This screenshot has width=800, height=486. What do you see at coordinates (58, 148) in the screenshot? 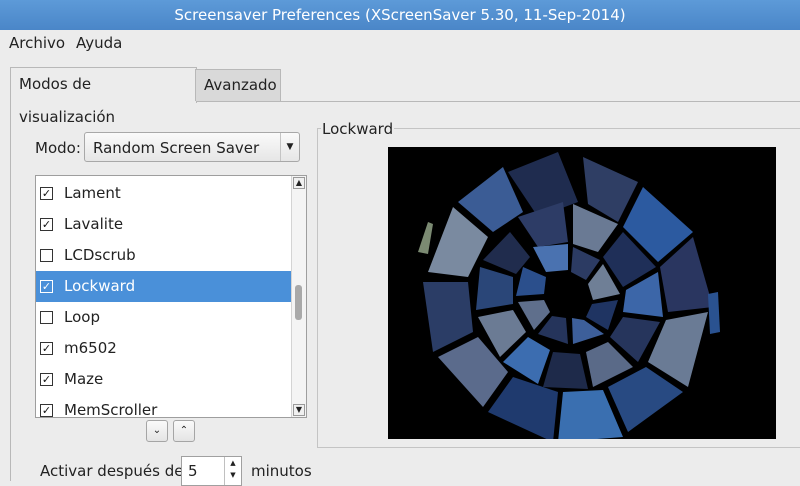
I see `mode-label: Modo:` at bounding box center [58, 148].